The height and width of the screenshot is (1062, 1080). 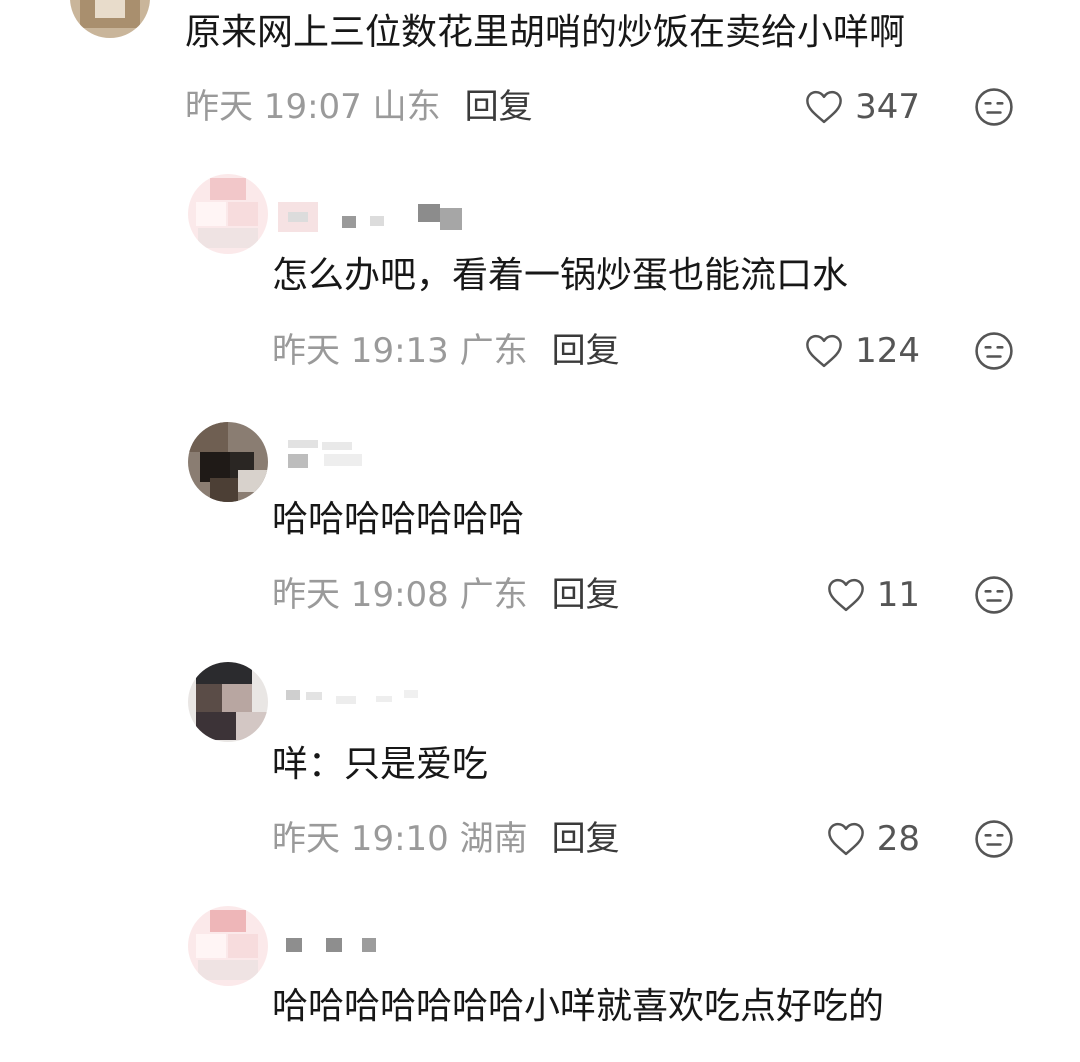 I want to click on comment-text: 原来网上三位数花里胡哨的炒饭在卖给小咩啊, so click(x=545, y=32).